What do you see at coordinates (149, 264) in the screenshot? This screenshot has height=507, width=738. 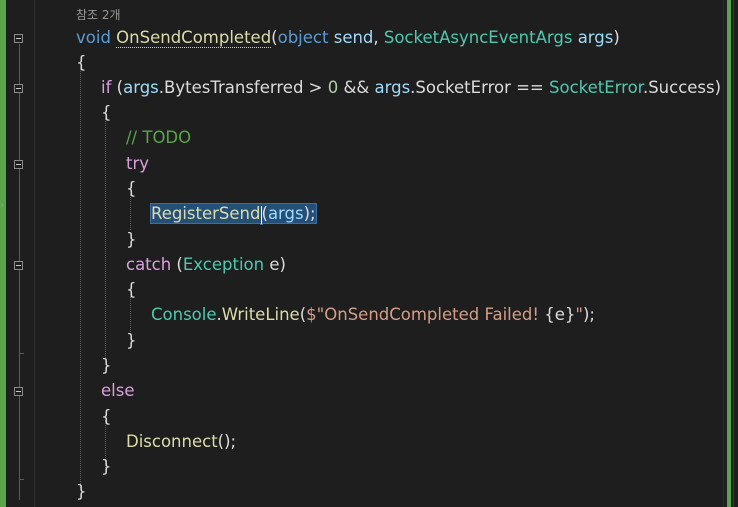 I see `keyword: catch` at bounding box center [149, 264].